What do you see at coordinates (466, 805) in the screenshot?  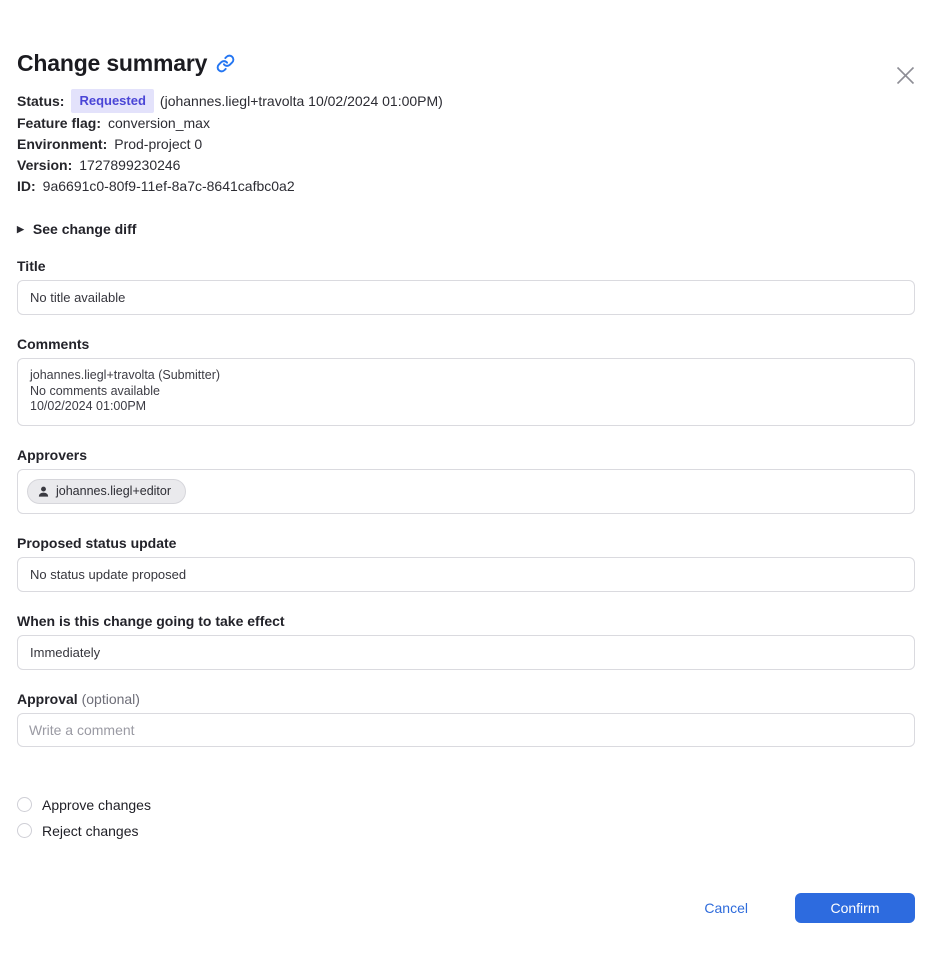 I see `approve-changes-option: Approve changes` at bounding box center [466, 805].